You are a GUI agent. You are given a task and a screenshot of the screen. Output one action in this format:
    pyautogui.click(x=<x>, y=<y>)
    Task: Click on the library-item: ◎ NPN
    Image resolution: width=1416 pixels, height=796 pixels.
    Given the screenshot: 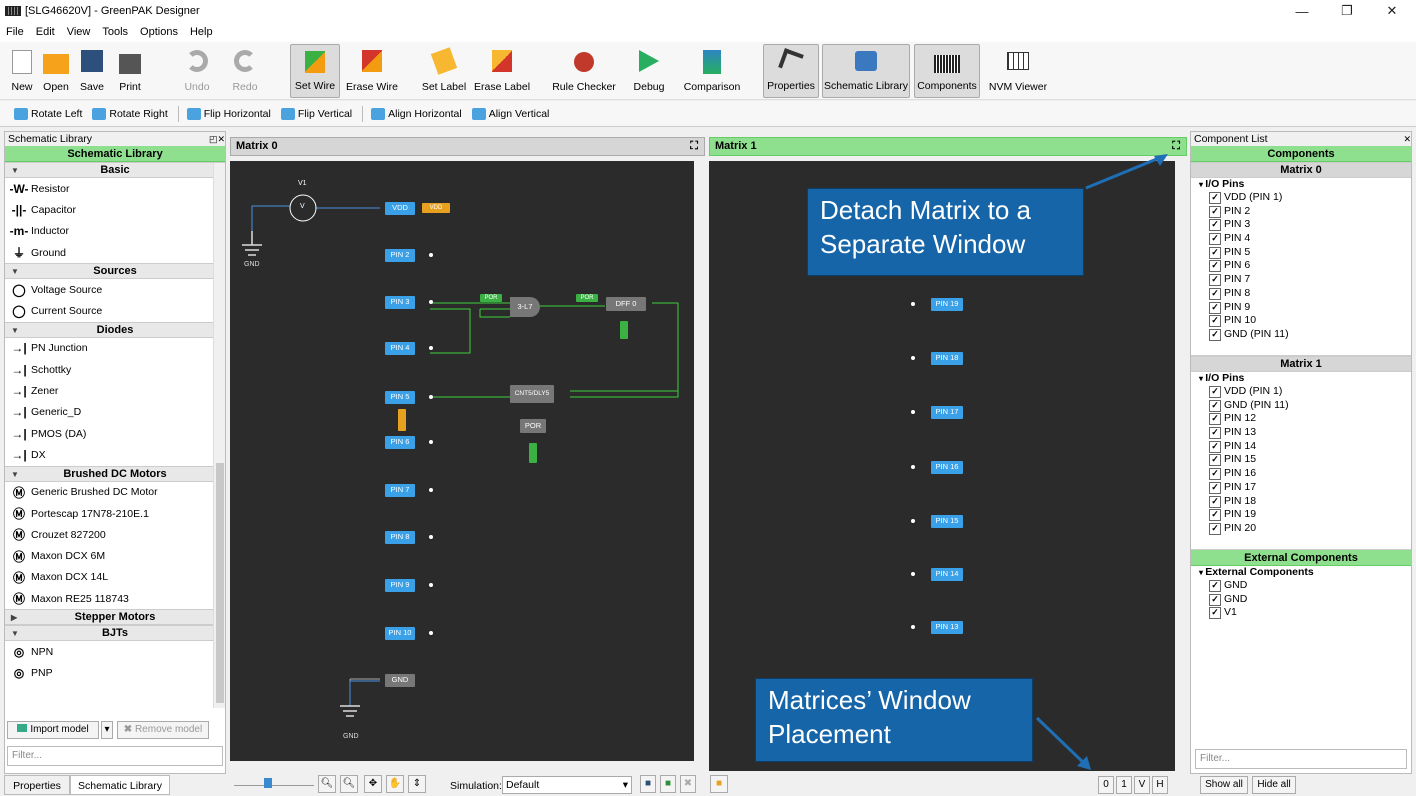 What is the action you would take?
    pyautogui.click(x=115, y=651)
    